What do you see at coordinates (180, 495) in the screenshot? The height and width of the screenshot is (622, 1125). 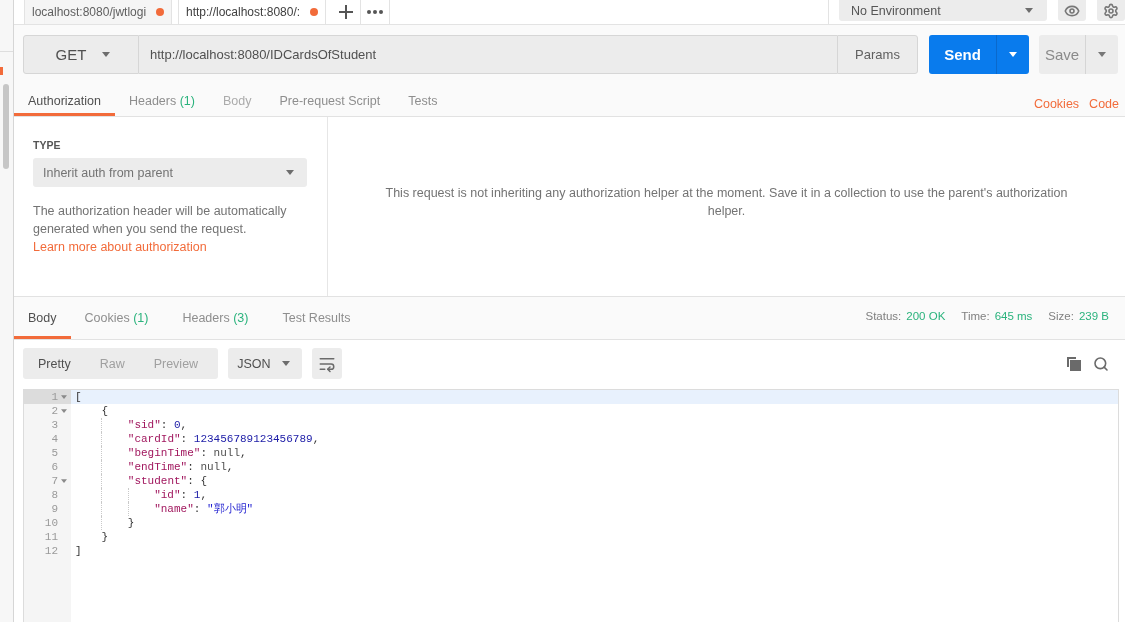 I see `code-line: "id": 1,` at bounding box center [180, 495].